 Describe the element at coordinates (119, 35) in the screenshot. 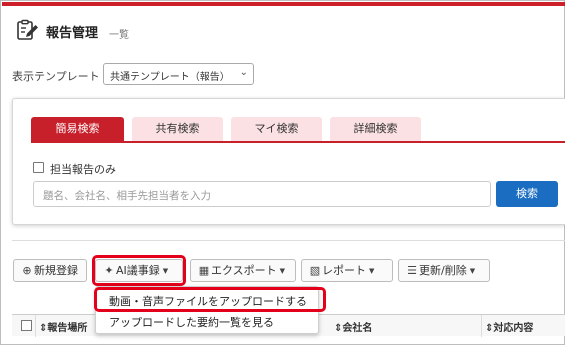

I see `page-subtitle: 一覧` at that location.